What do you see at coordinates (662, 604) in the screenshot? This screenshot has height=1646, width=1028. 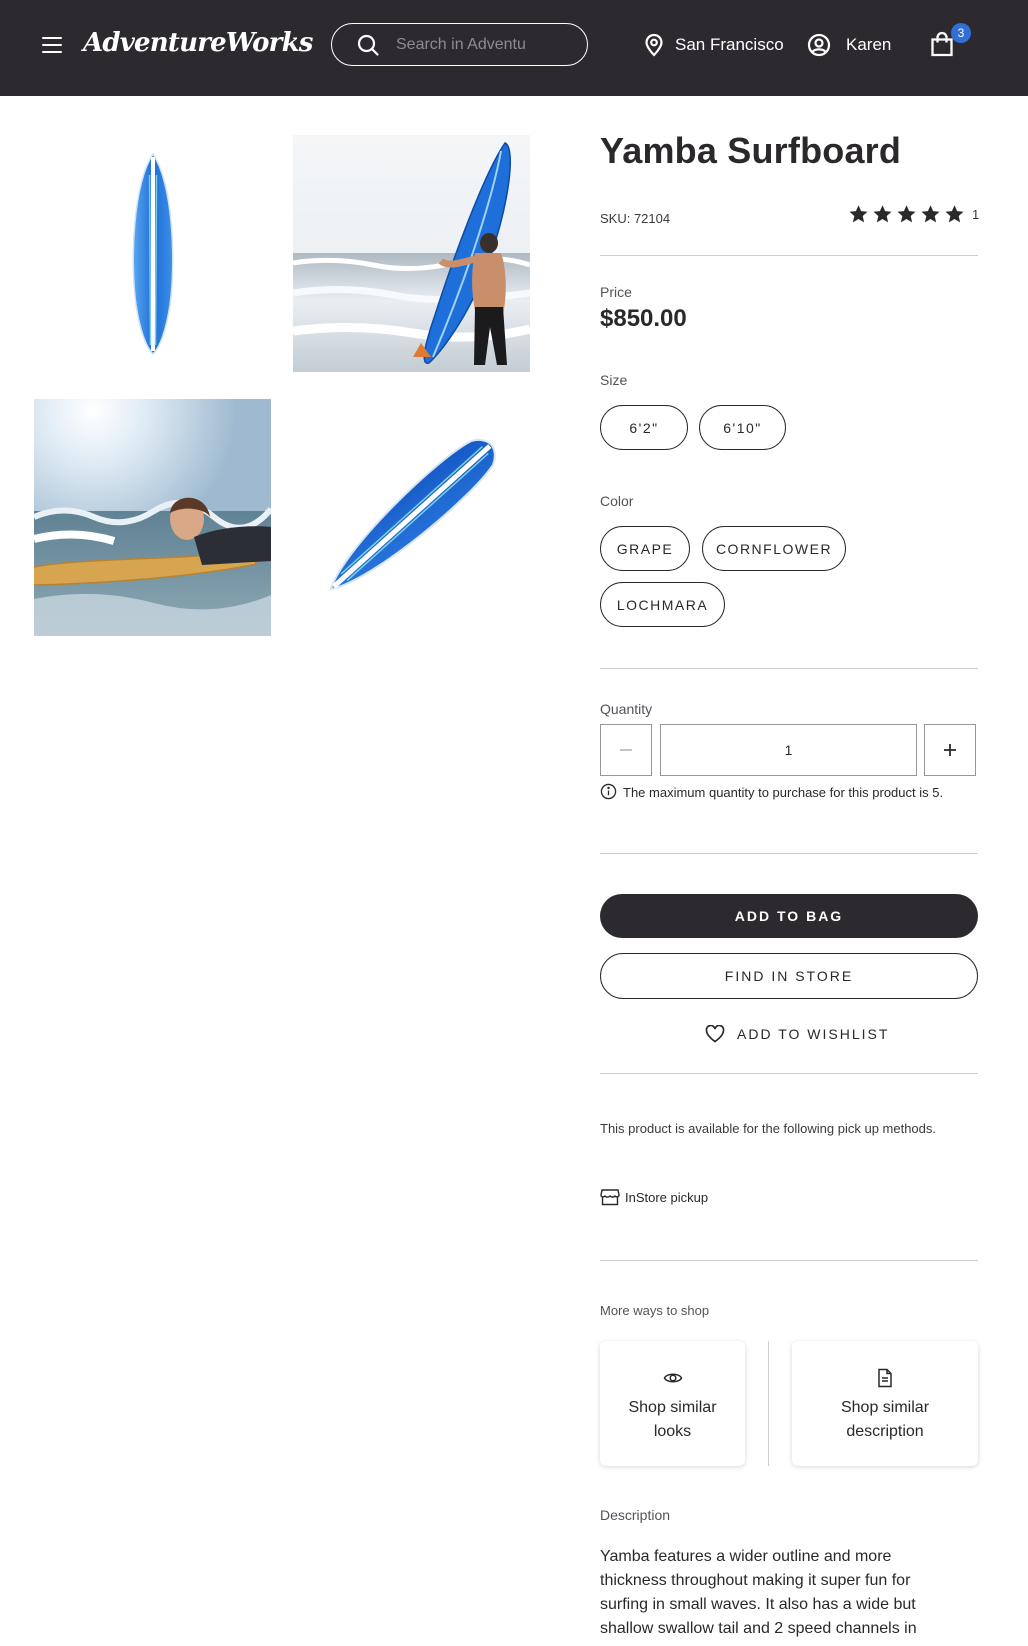 I see `color-option-lochmara: LOCHMARA` at bounding box center [662, 604].